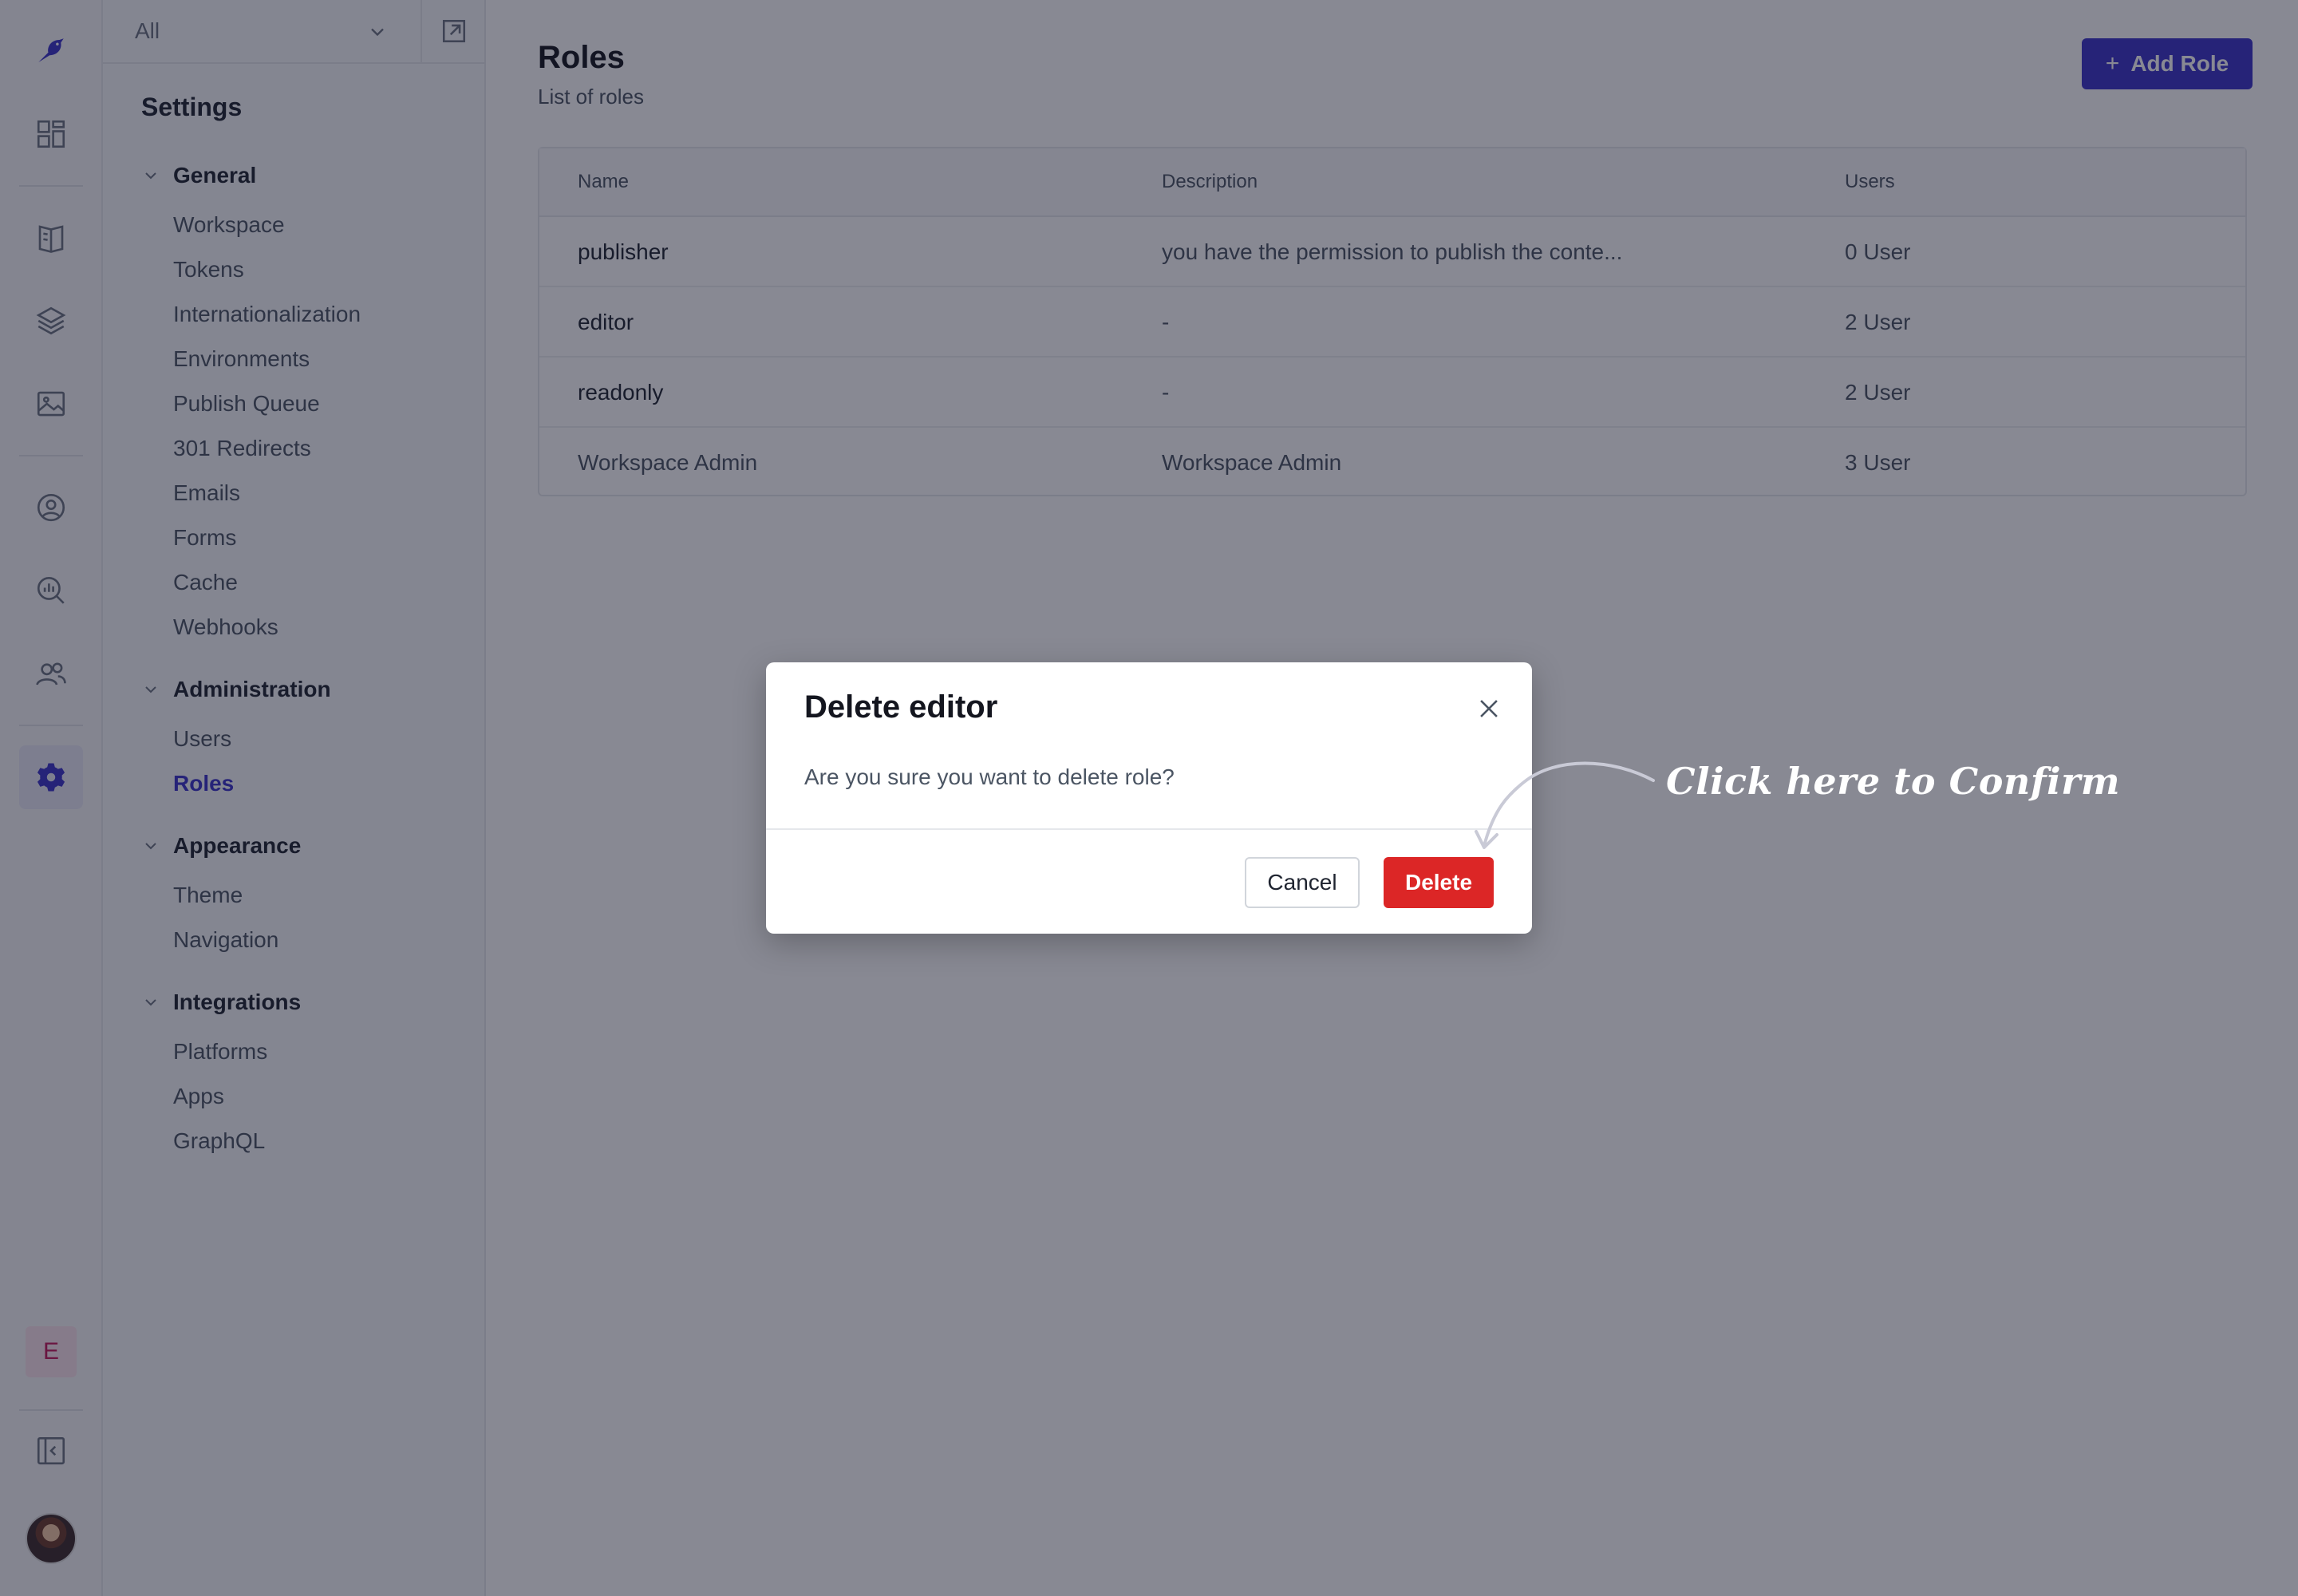  What do you see at coordinates (1303, 883) in the screenshot?
I see `cancel-button: Cancel` at bounding box center [1303, 883].